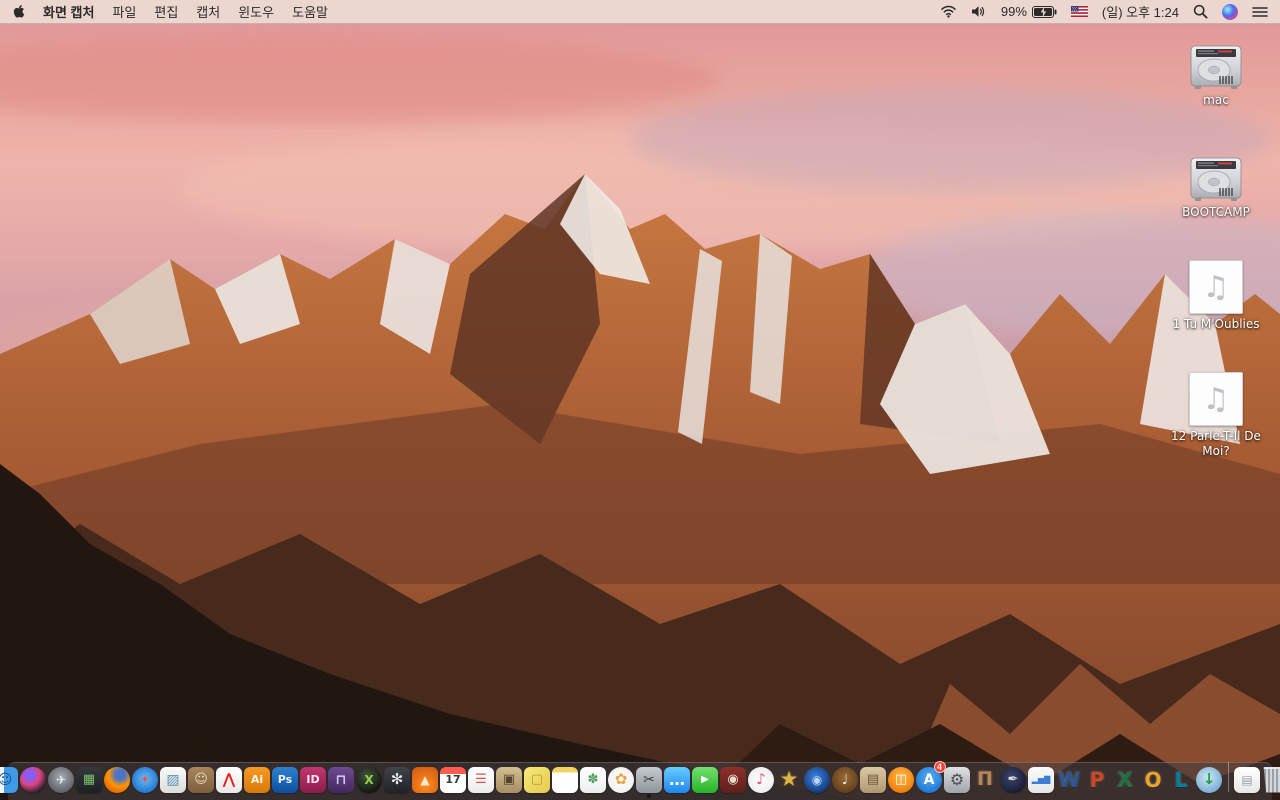 This screenshot has height=800, width=1280. What do you see at coordinates (1216, 443) in the screenshot?
I see `desktop-icon-label: 12 Parle-T-Il De Moi?` at bounding box center [1216, 443].